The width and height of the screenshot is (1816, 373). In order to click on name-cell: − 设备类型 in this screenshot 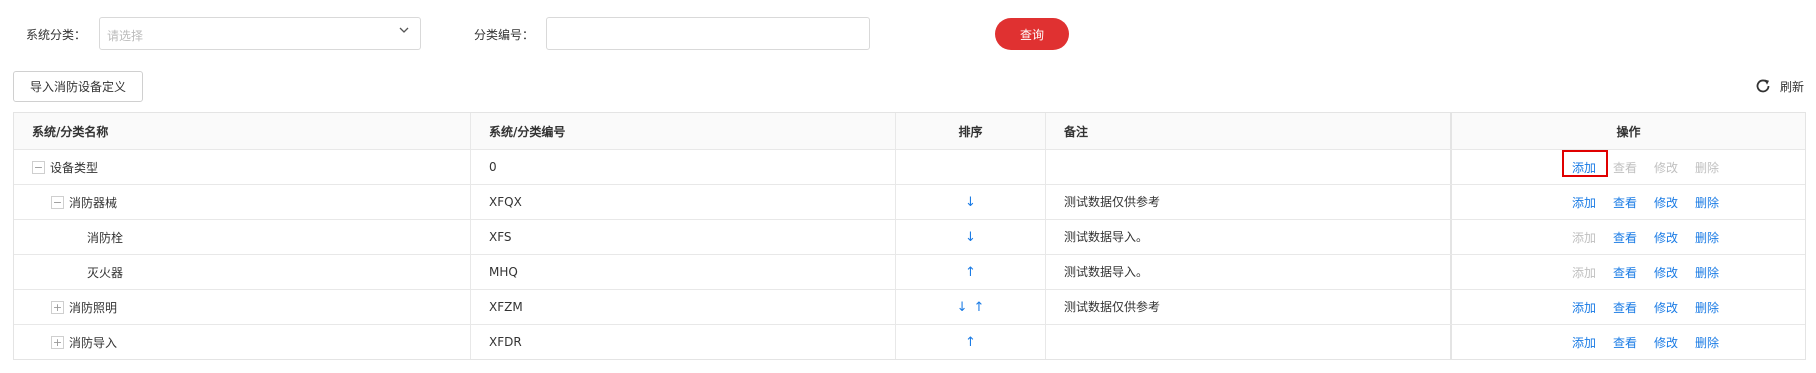, I will do `click(242, 167)`.